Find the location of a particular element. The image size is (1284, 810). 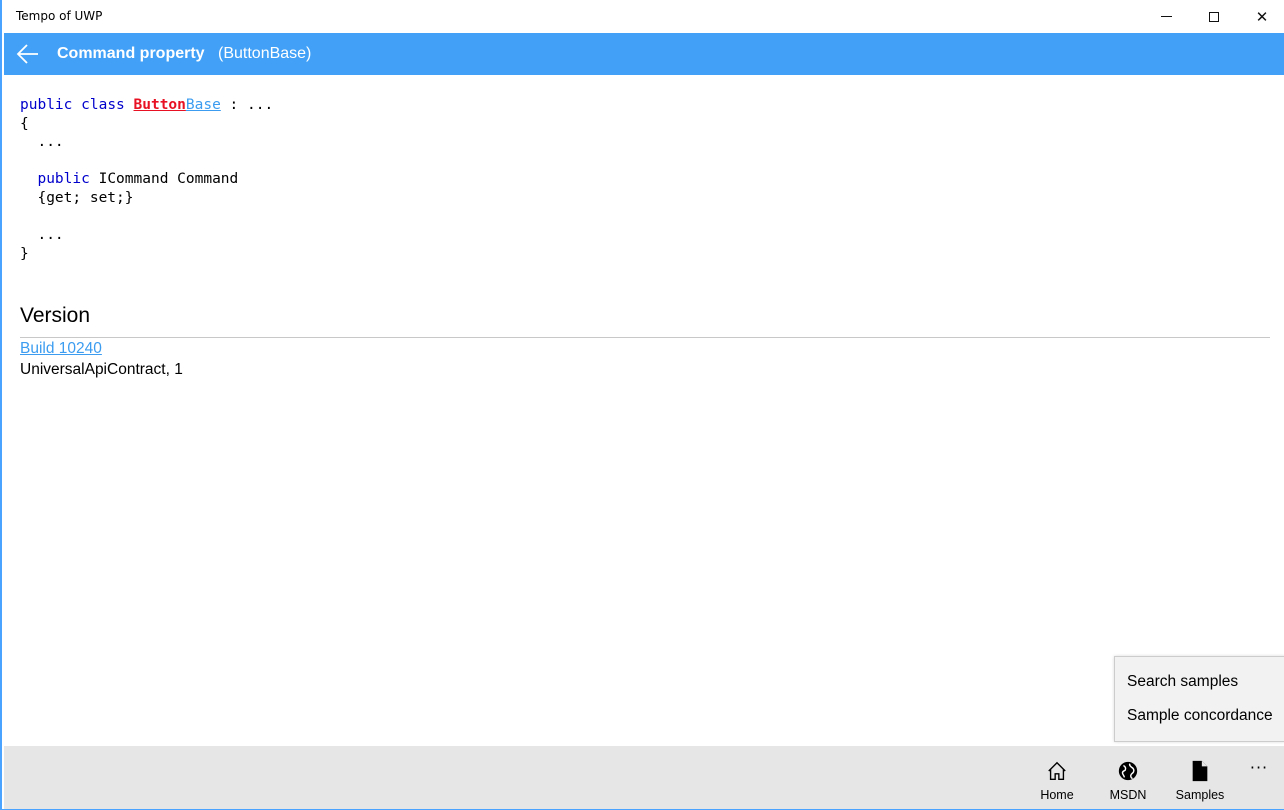

code-line-9: } is located at coordinates (24, 253).